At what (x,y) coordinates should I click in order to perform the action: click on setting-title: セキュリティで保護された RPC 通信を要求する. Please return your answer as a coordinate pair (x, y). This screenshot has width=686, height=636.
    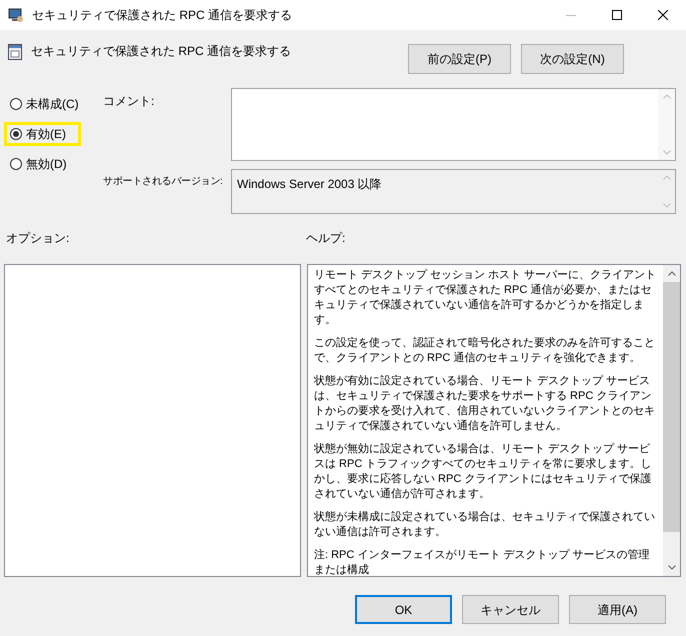
    Looking at the image, I should click on (161, 51).